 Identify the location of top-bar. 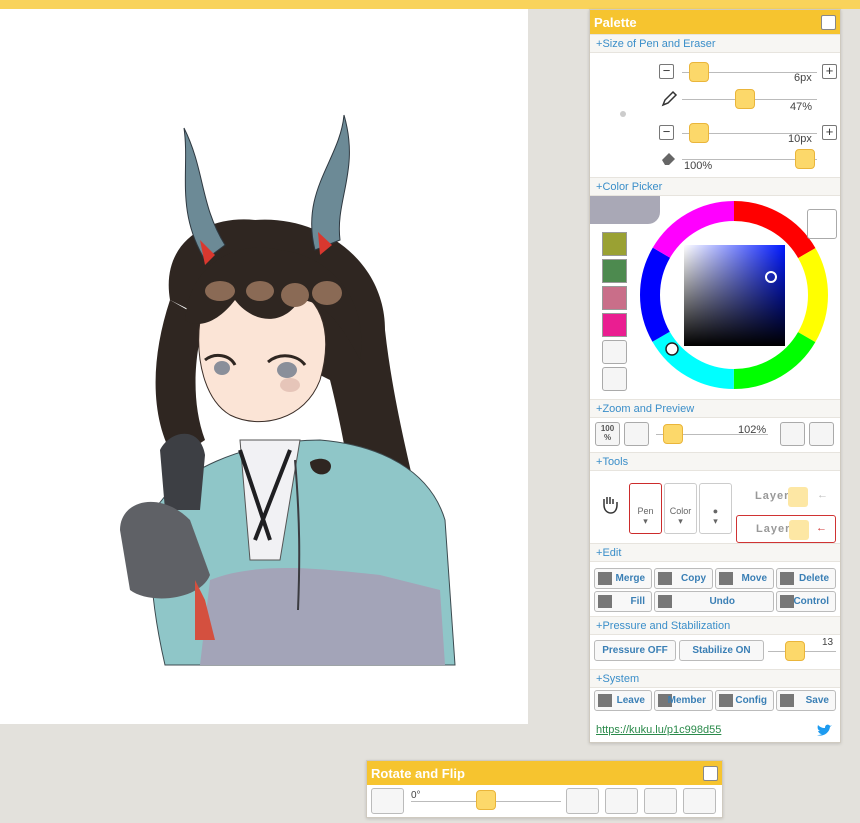
(430, 4).